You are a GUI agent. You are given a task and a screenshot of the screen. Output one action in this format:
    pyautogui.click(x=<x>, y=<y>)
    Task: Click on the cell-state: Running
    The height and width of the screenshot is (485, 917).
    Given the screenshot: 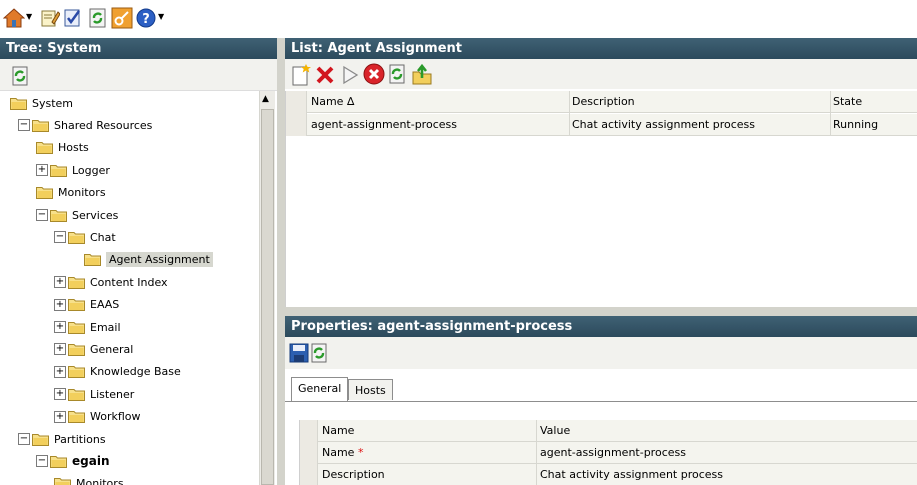 What is the action you would take?
    pyautogui.click(x=873, y=125)
    